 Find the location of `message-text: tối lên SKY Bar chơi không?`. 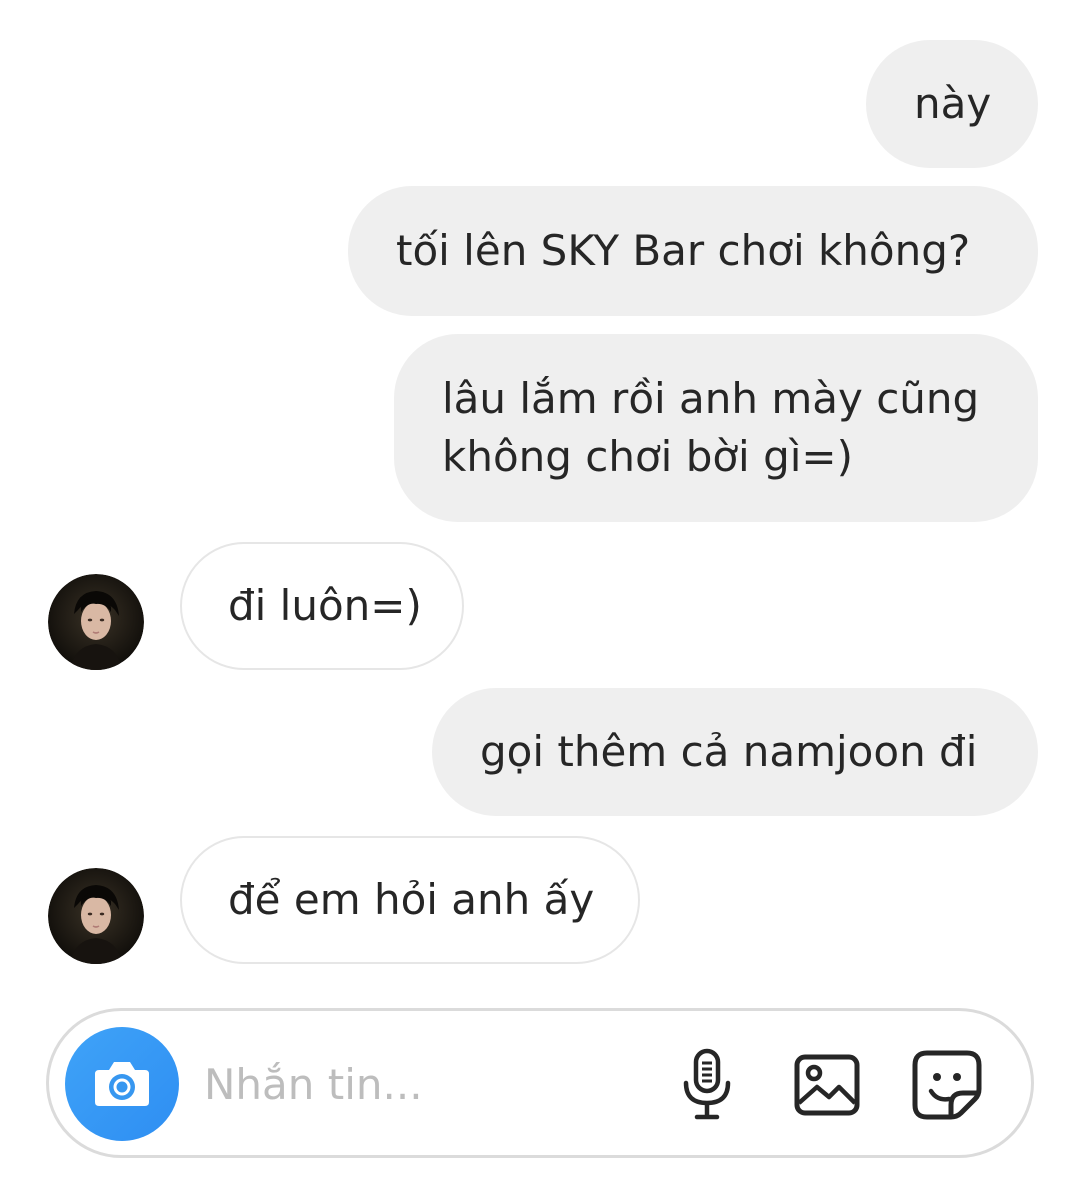

message-text: tối lên SKY Bar chơi không? is located at coordinates (683, 250).